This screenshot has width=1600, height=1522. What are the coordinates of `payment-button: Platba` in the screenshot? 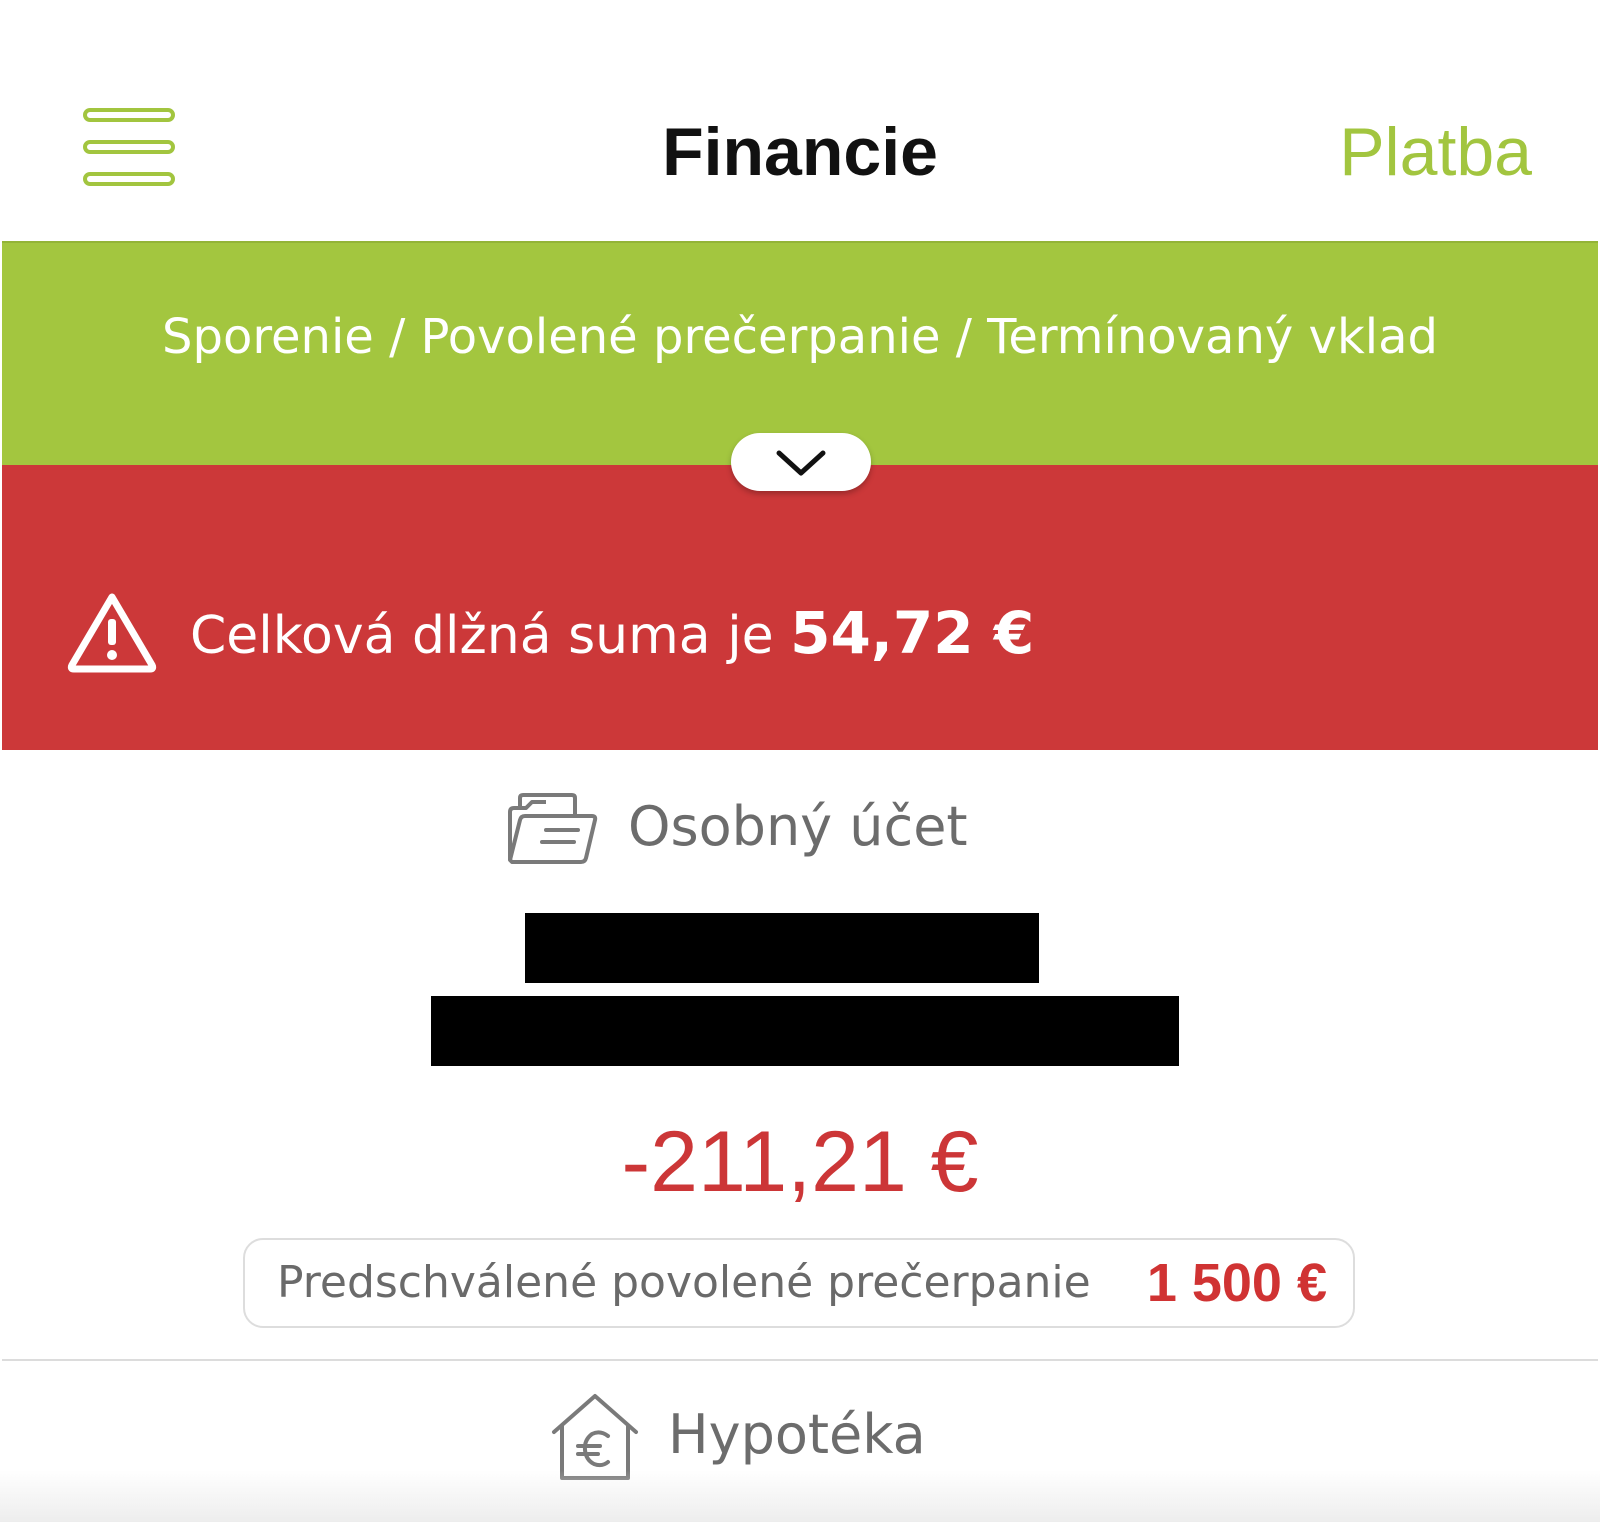 It's located at (1435, 152).